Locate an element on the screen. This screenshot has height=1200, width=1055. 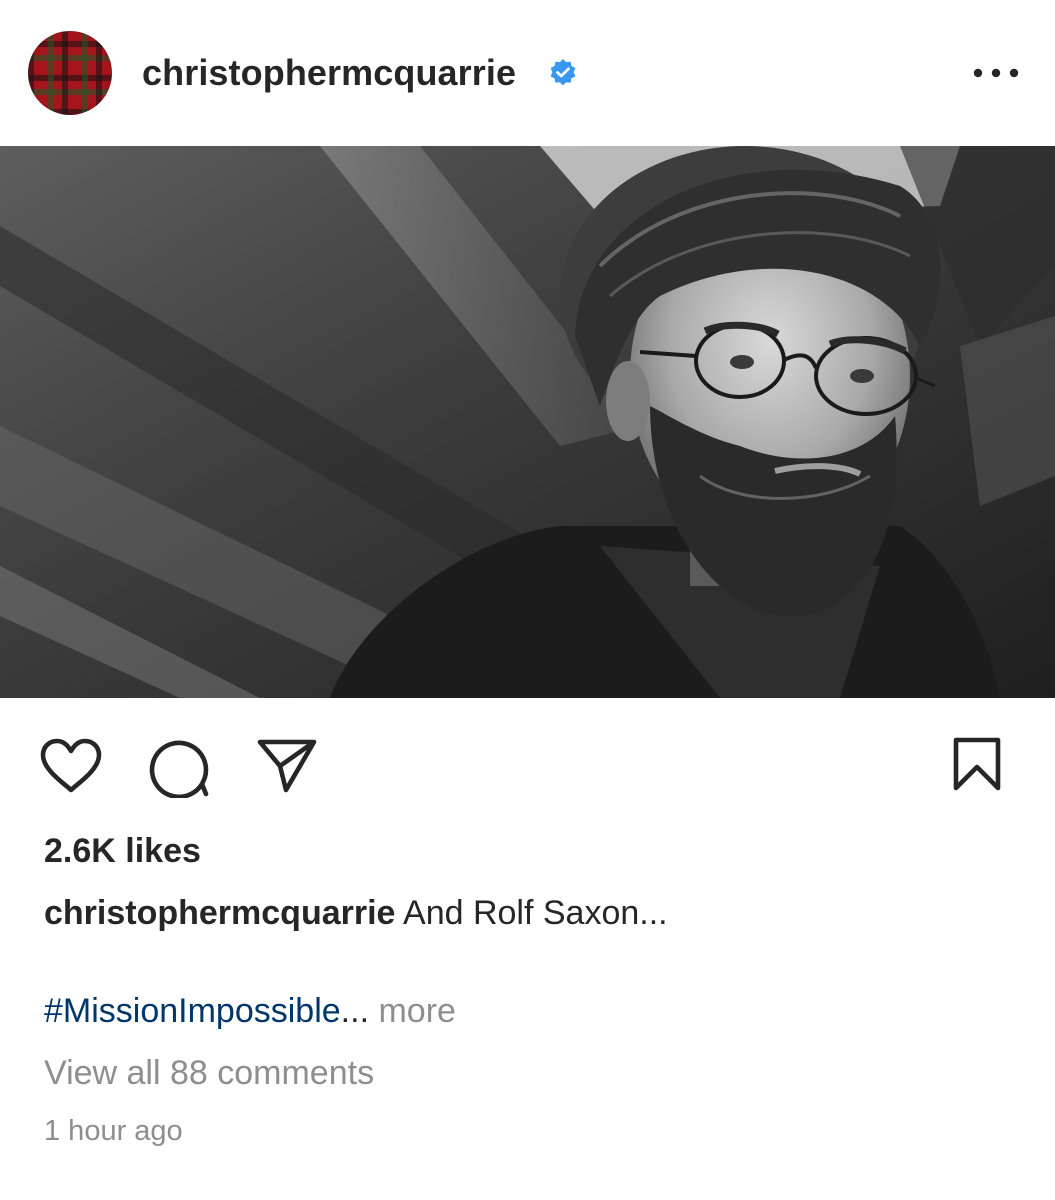
caption-continued: #MissionImpossible... more is located at coordinates (250, 1011).